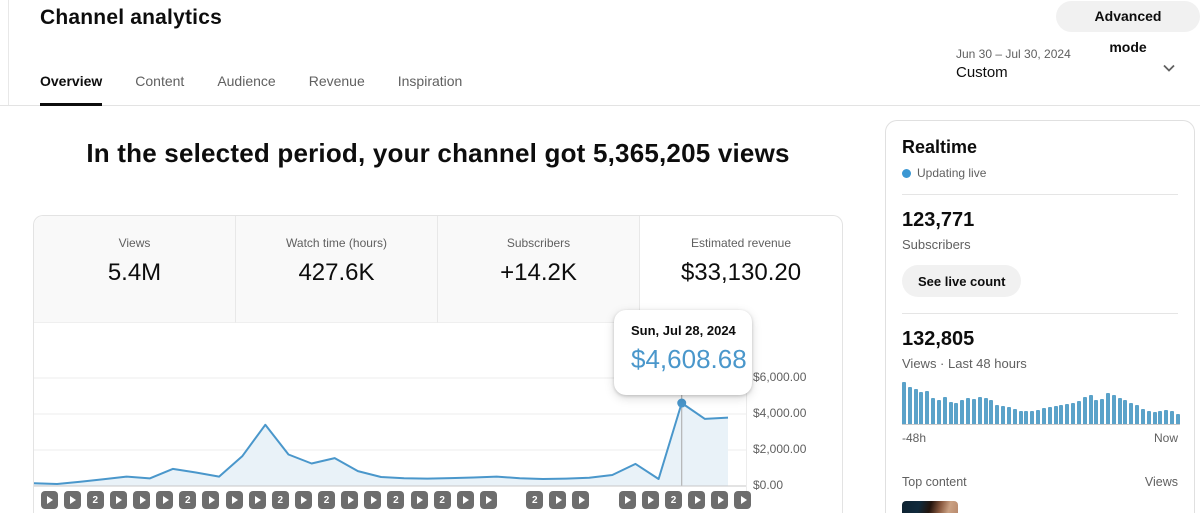 The image size is (1200, 513). What do you see at coordinates (930, 507) in the screenshot?
I see `top-content-thumbnail` at bounding box center [930, 507].